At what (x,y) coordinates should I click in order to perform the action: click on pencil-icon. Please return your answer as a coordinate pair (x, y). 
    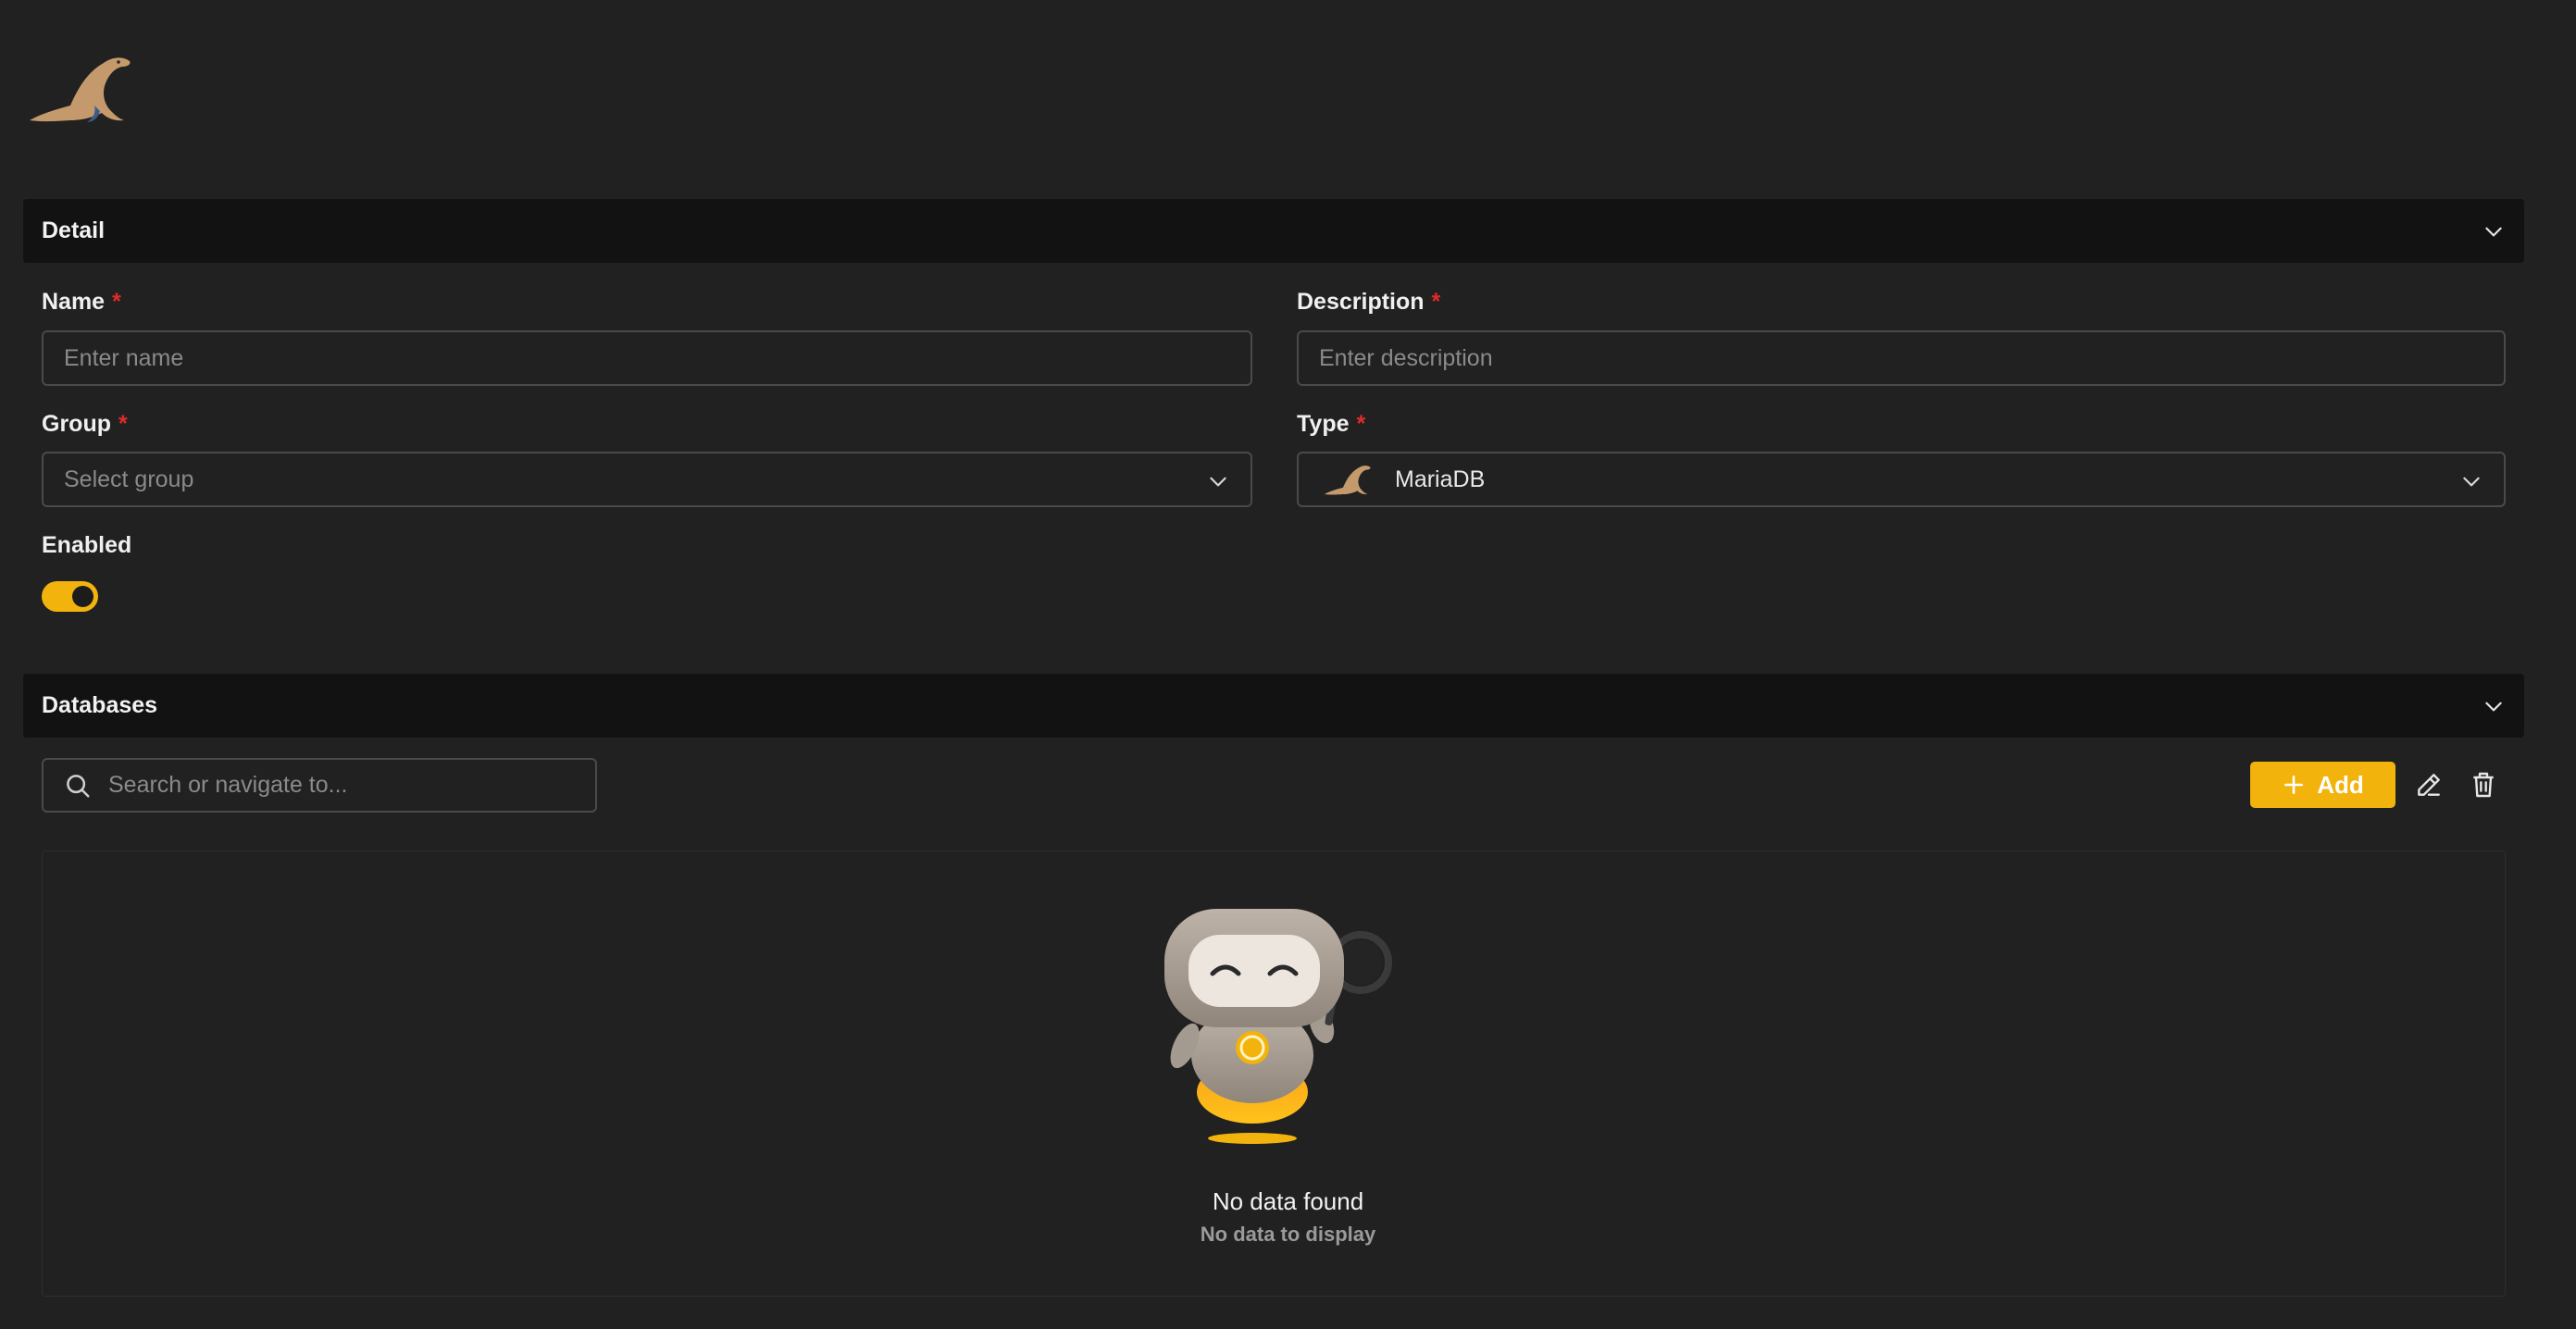
    Looking at the image, I should click on (2429, 785).